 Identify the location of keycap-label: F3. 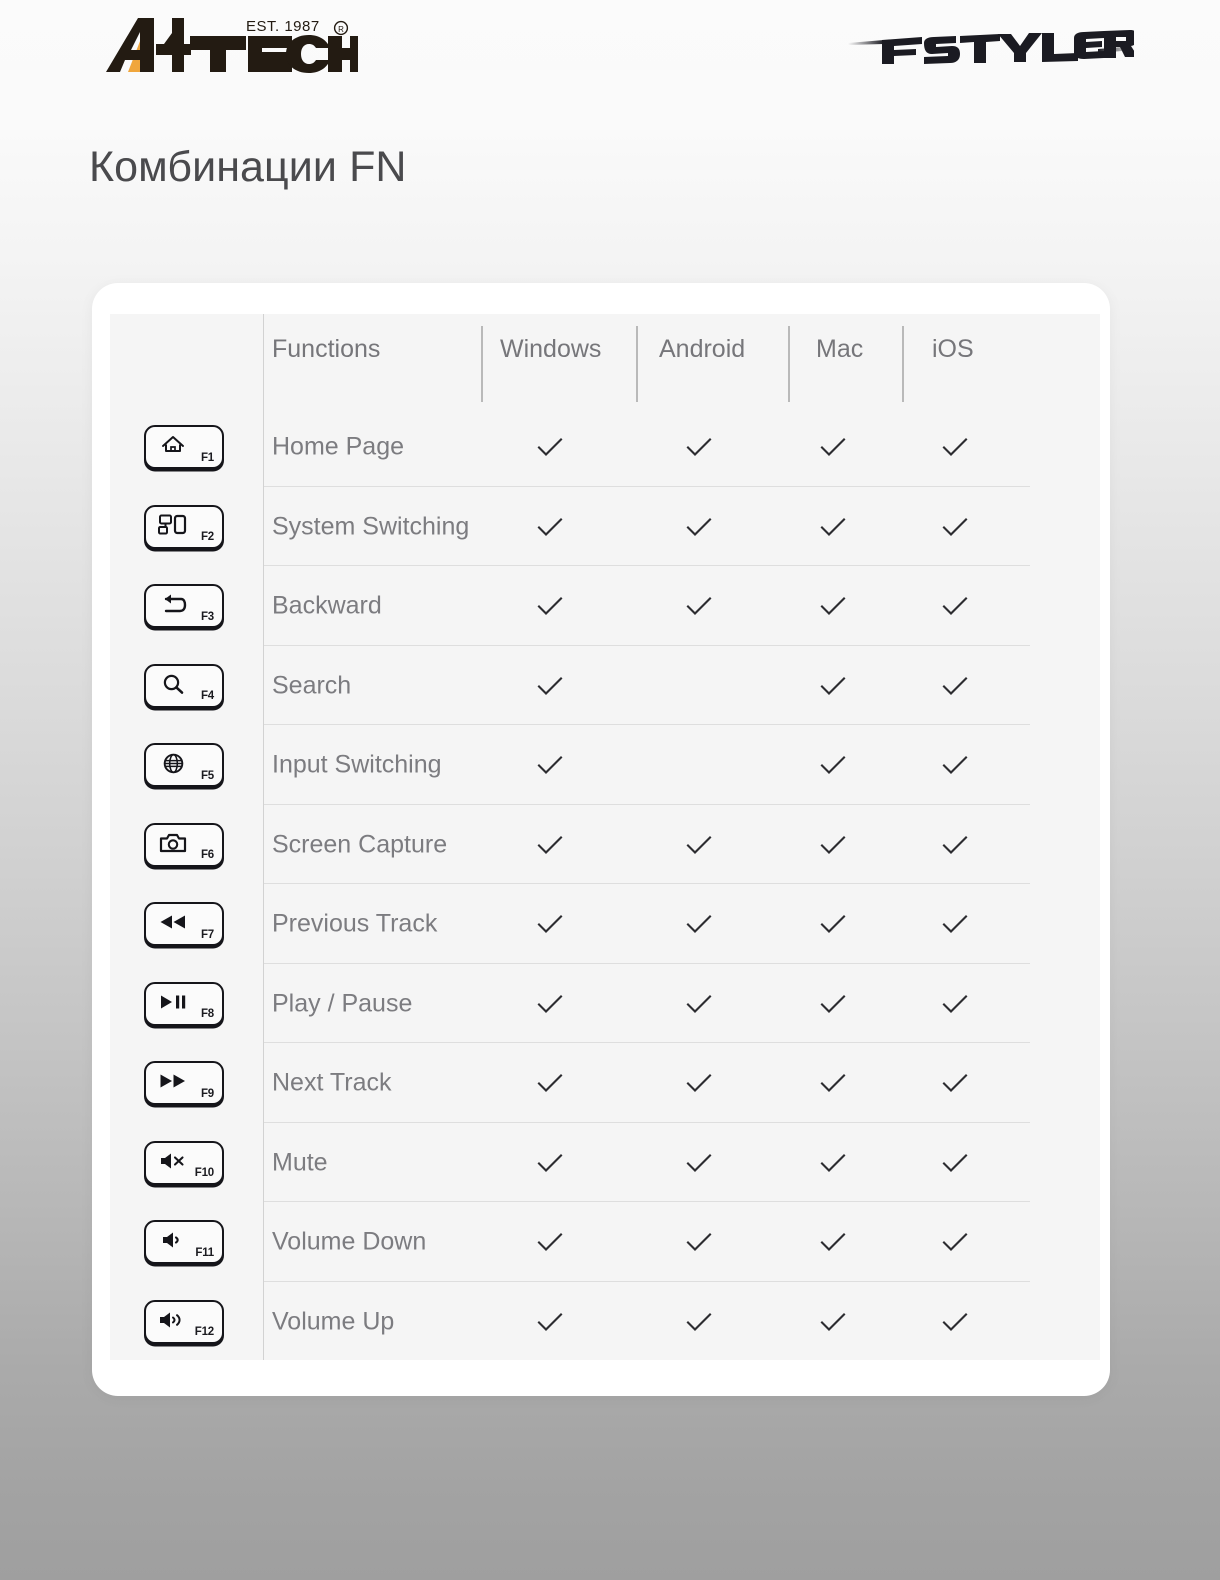
(207, 616).